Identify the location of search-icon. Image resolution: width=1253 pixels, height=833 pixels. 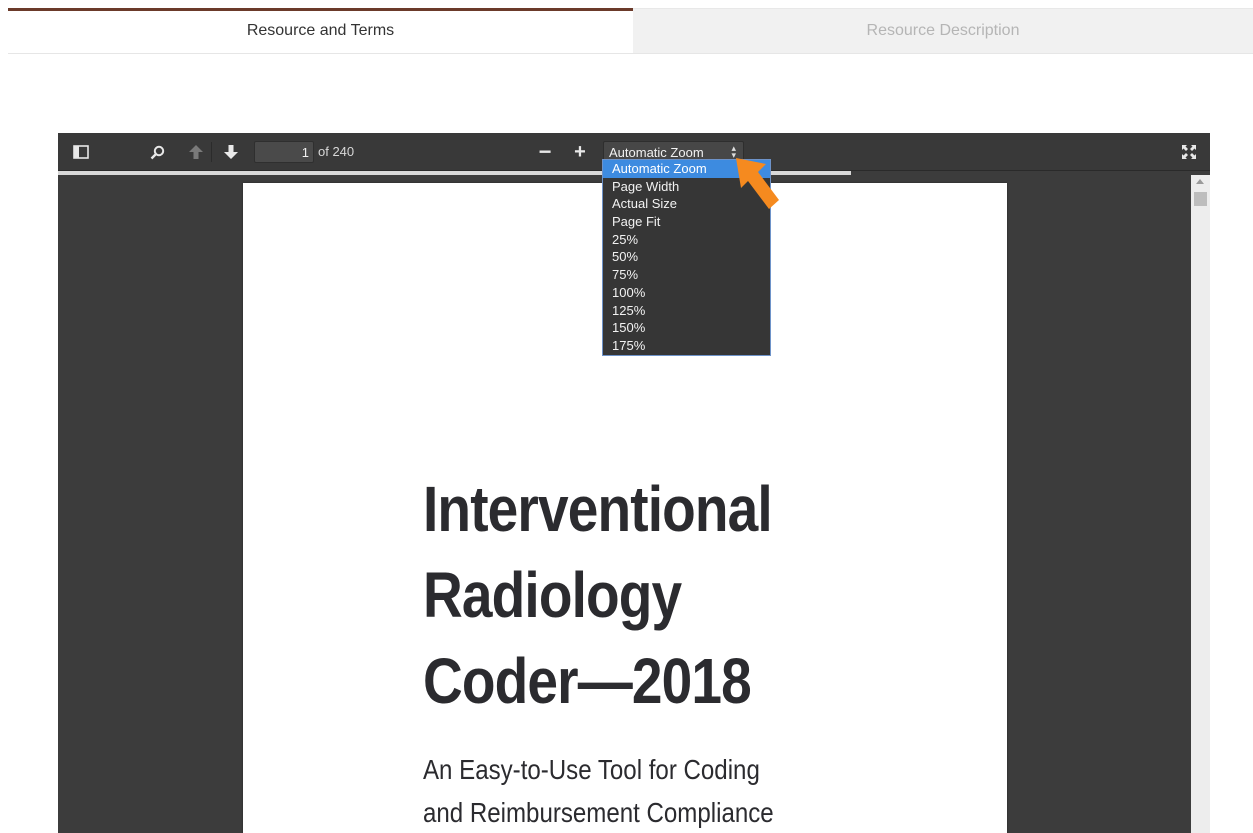
(157, 152).